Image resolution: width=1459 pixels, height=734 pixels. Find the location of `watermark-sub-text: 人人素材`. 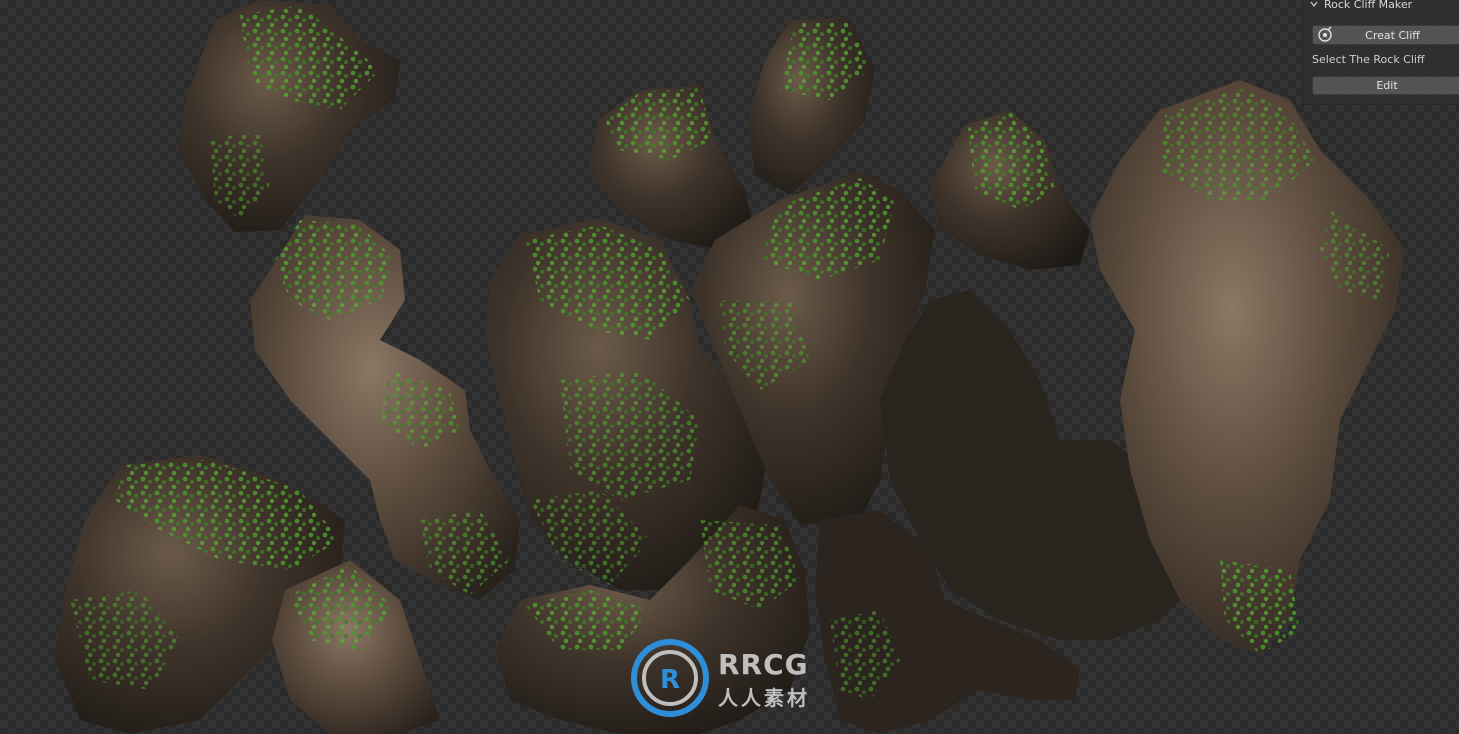

watermark-sub-text: 人人素材 is located at coordinates (764, 698).